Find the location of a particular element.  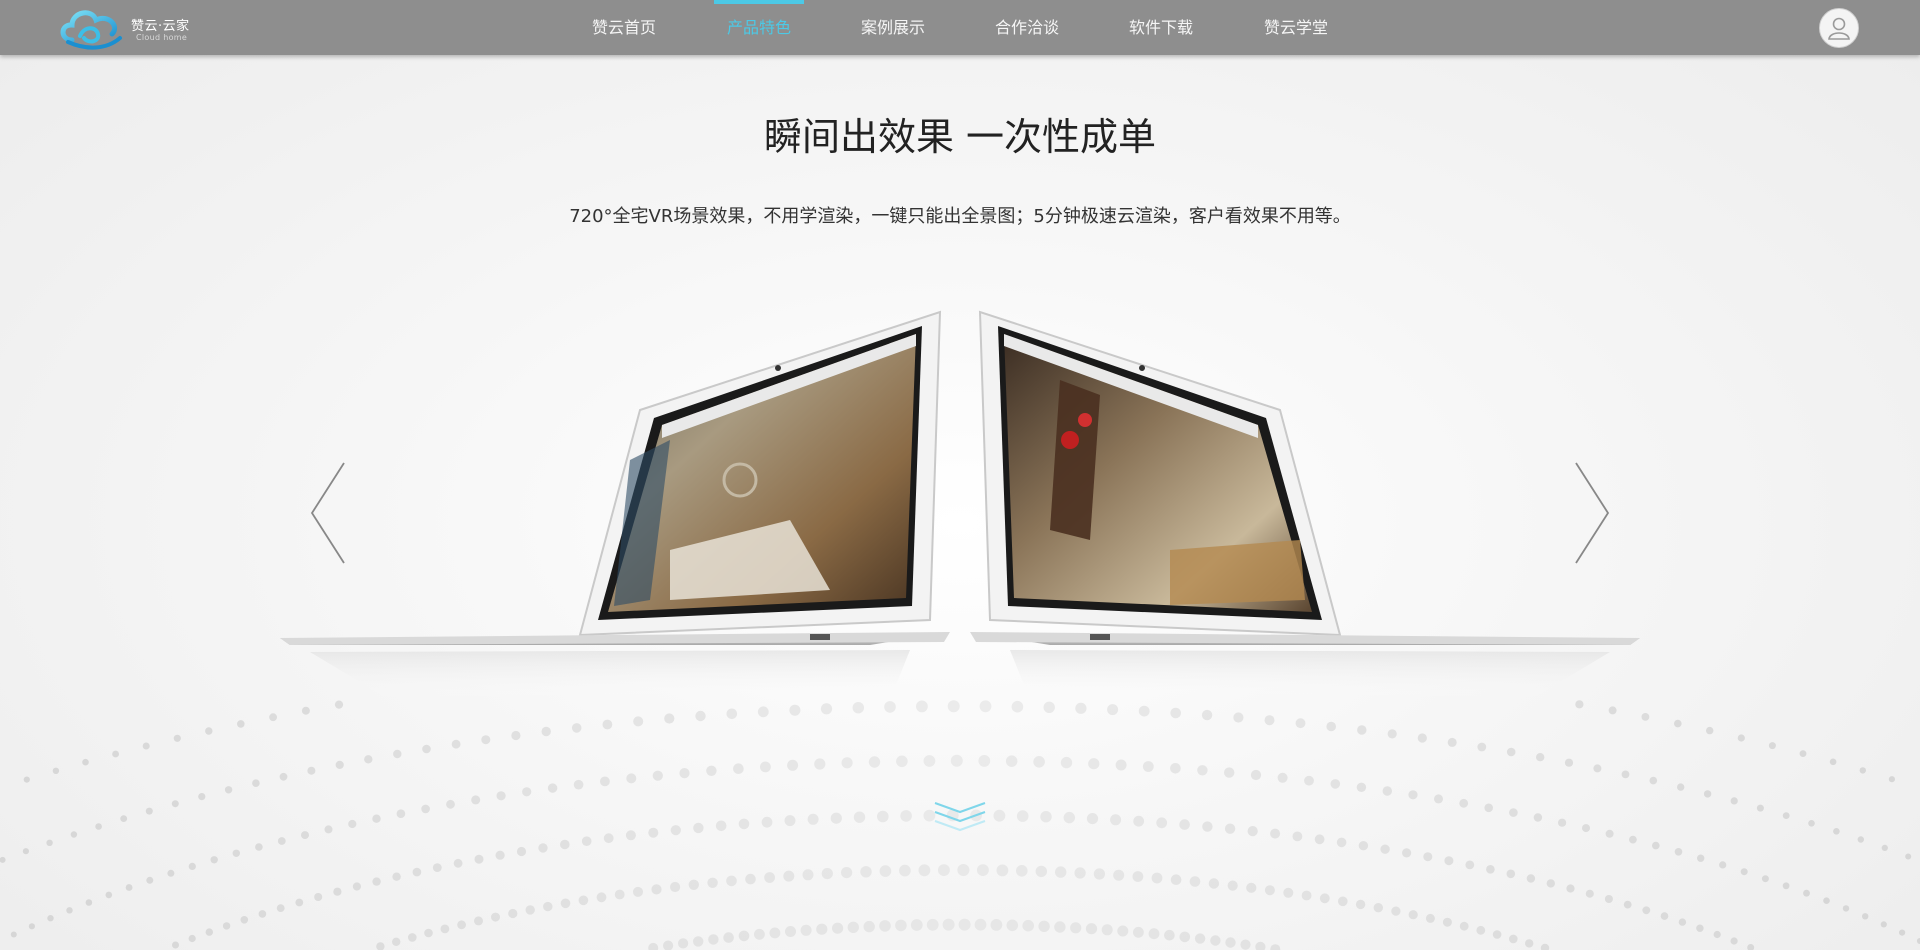

double-chevron-down-icon is located at coordinates (960, 818).